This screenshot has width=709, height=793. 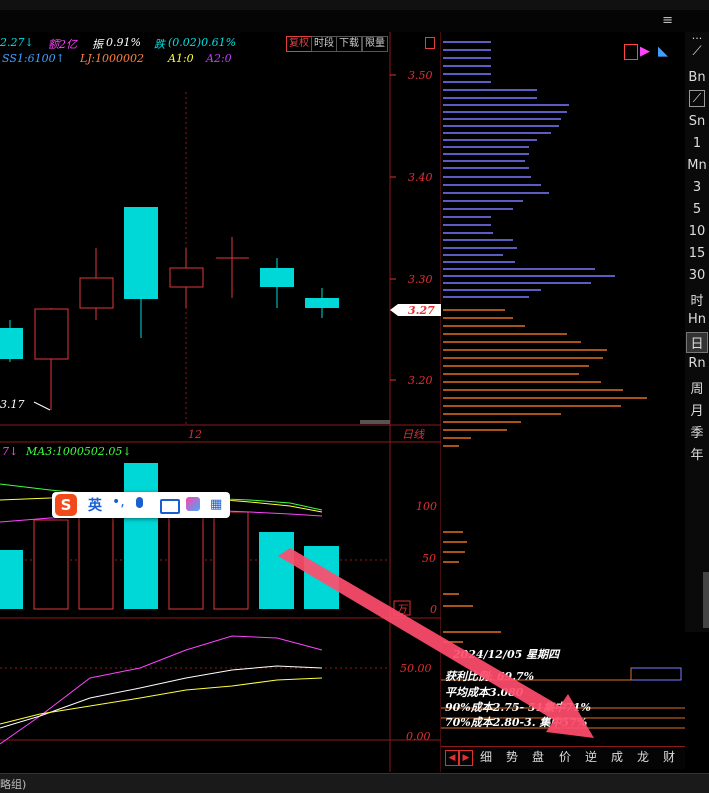 What do you see at coordinates (420, 75) in the screenshot?
I see `price-axis-label: 3.50` at bounding box center [420, 75].